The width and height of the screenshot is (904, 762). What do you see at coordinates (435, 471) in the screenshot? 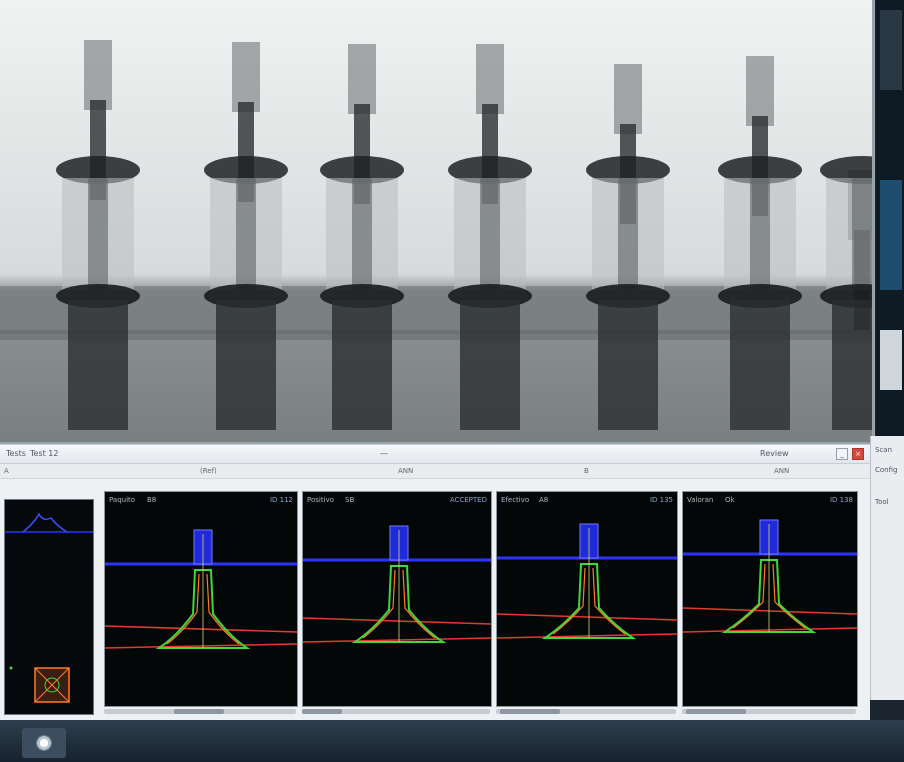
I see `toolbar: A (Ref) ANN B ANN` at bounding box center [435, 471].